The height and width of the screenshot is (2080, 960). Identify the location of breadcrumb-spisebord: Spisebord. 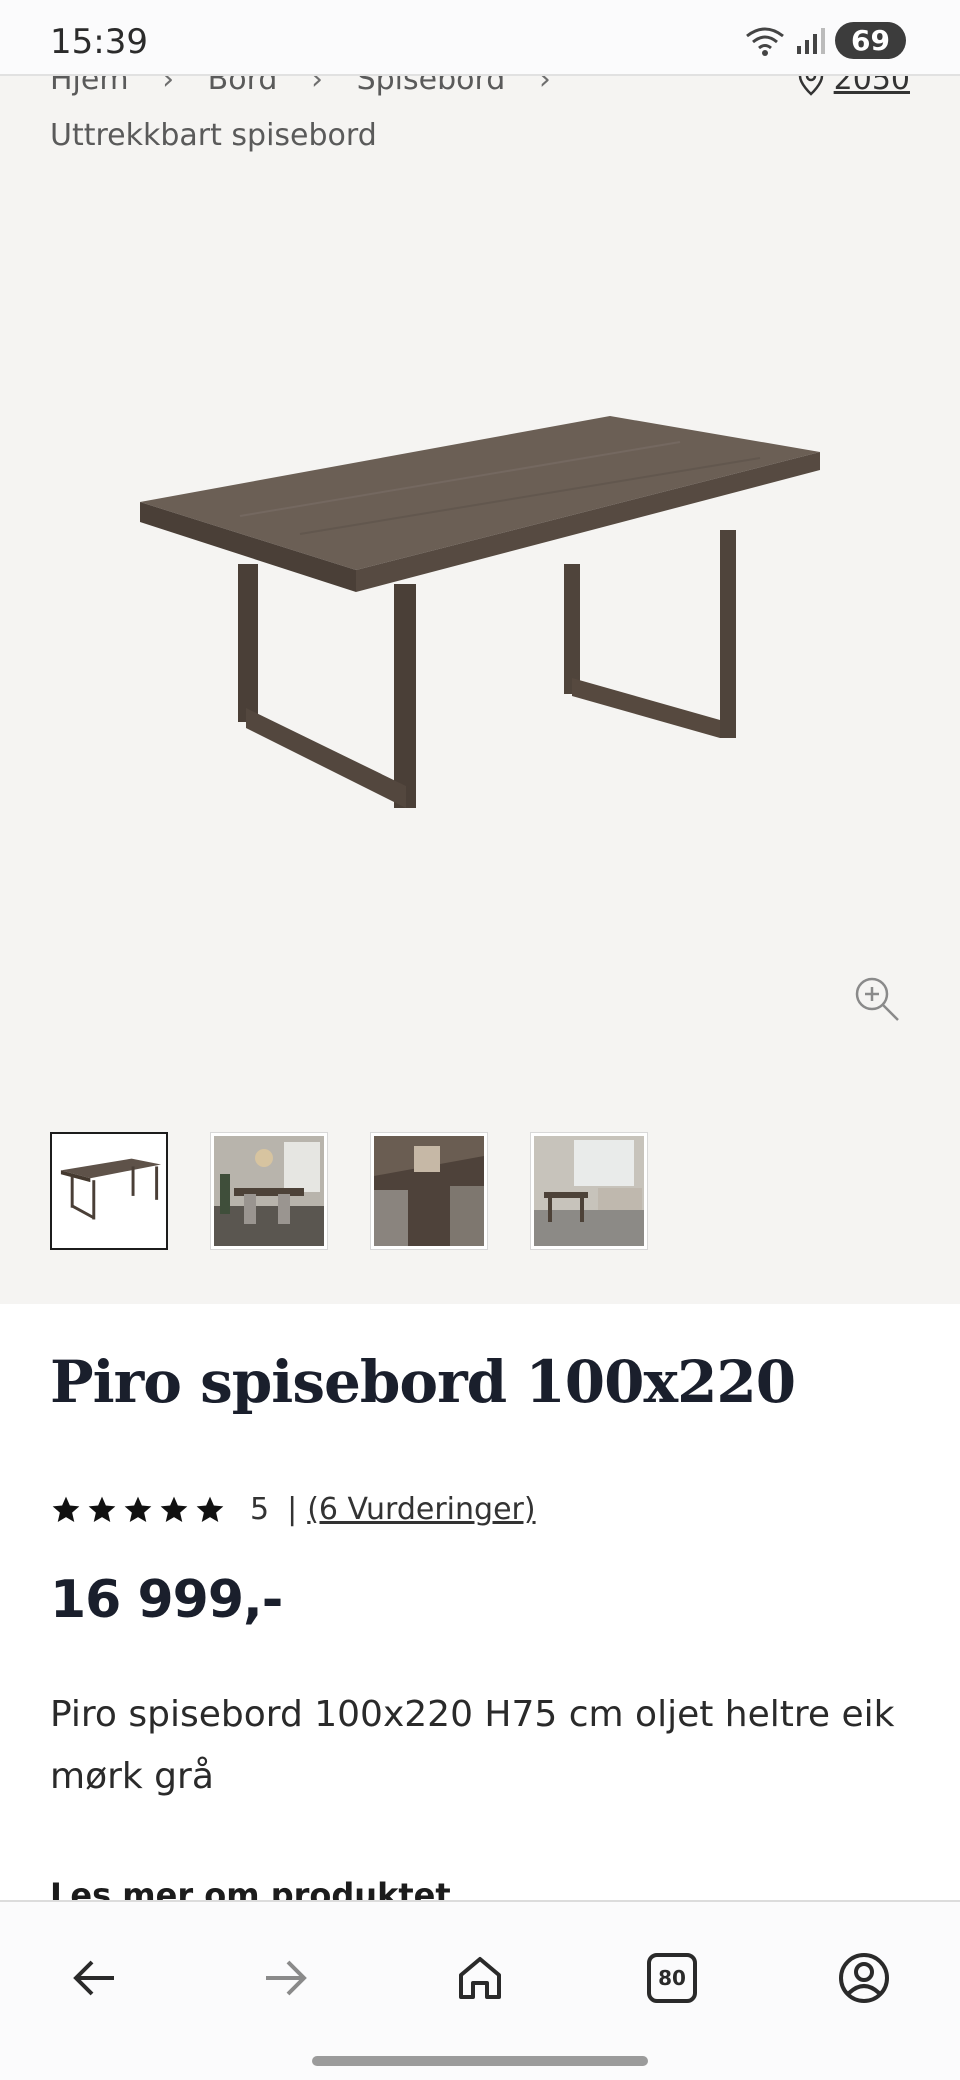
(431, 86).